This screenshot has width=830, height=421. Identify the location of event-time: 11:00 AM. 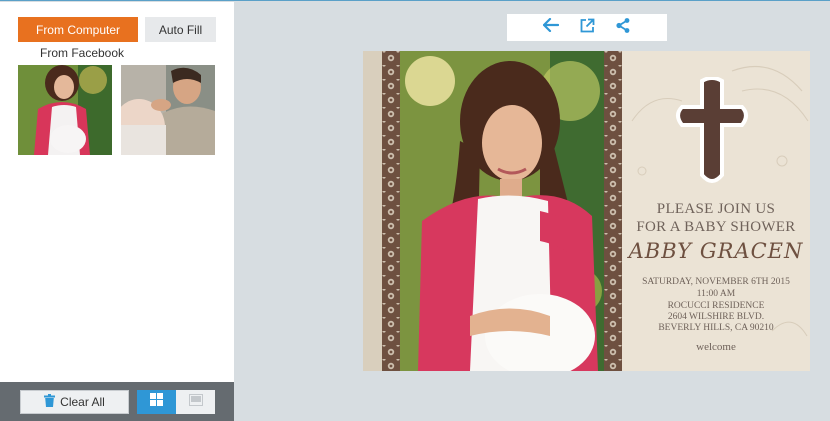
(716, 294).